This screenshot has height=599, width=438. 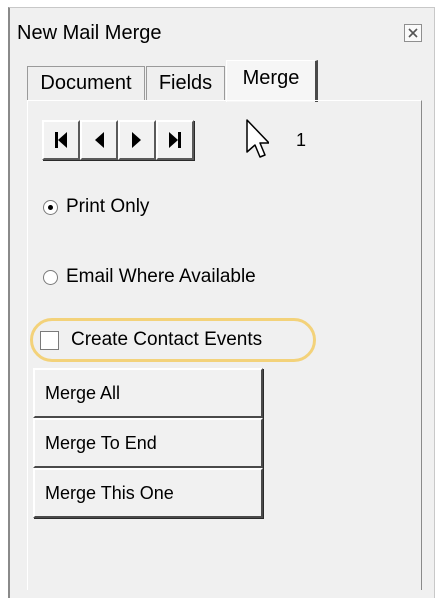 I want to click on close-button, so click(x=413, y=33).